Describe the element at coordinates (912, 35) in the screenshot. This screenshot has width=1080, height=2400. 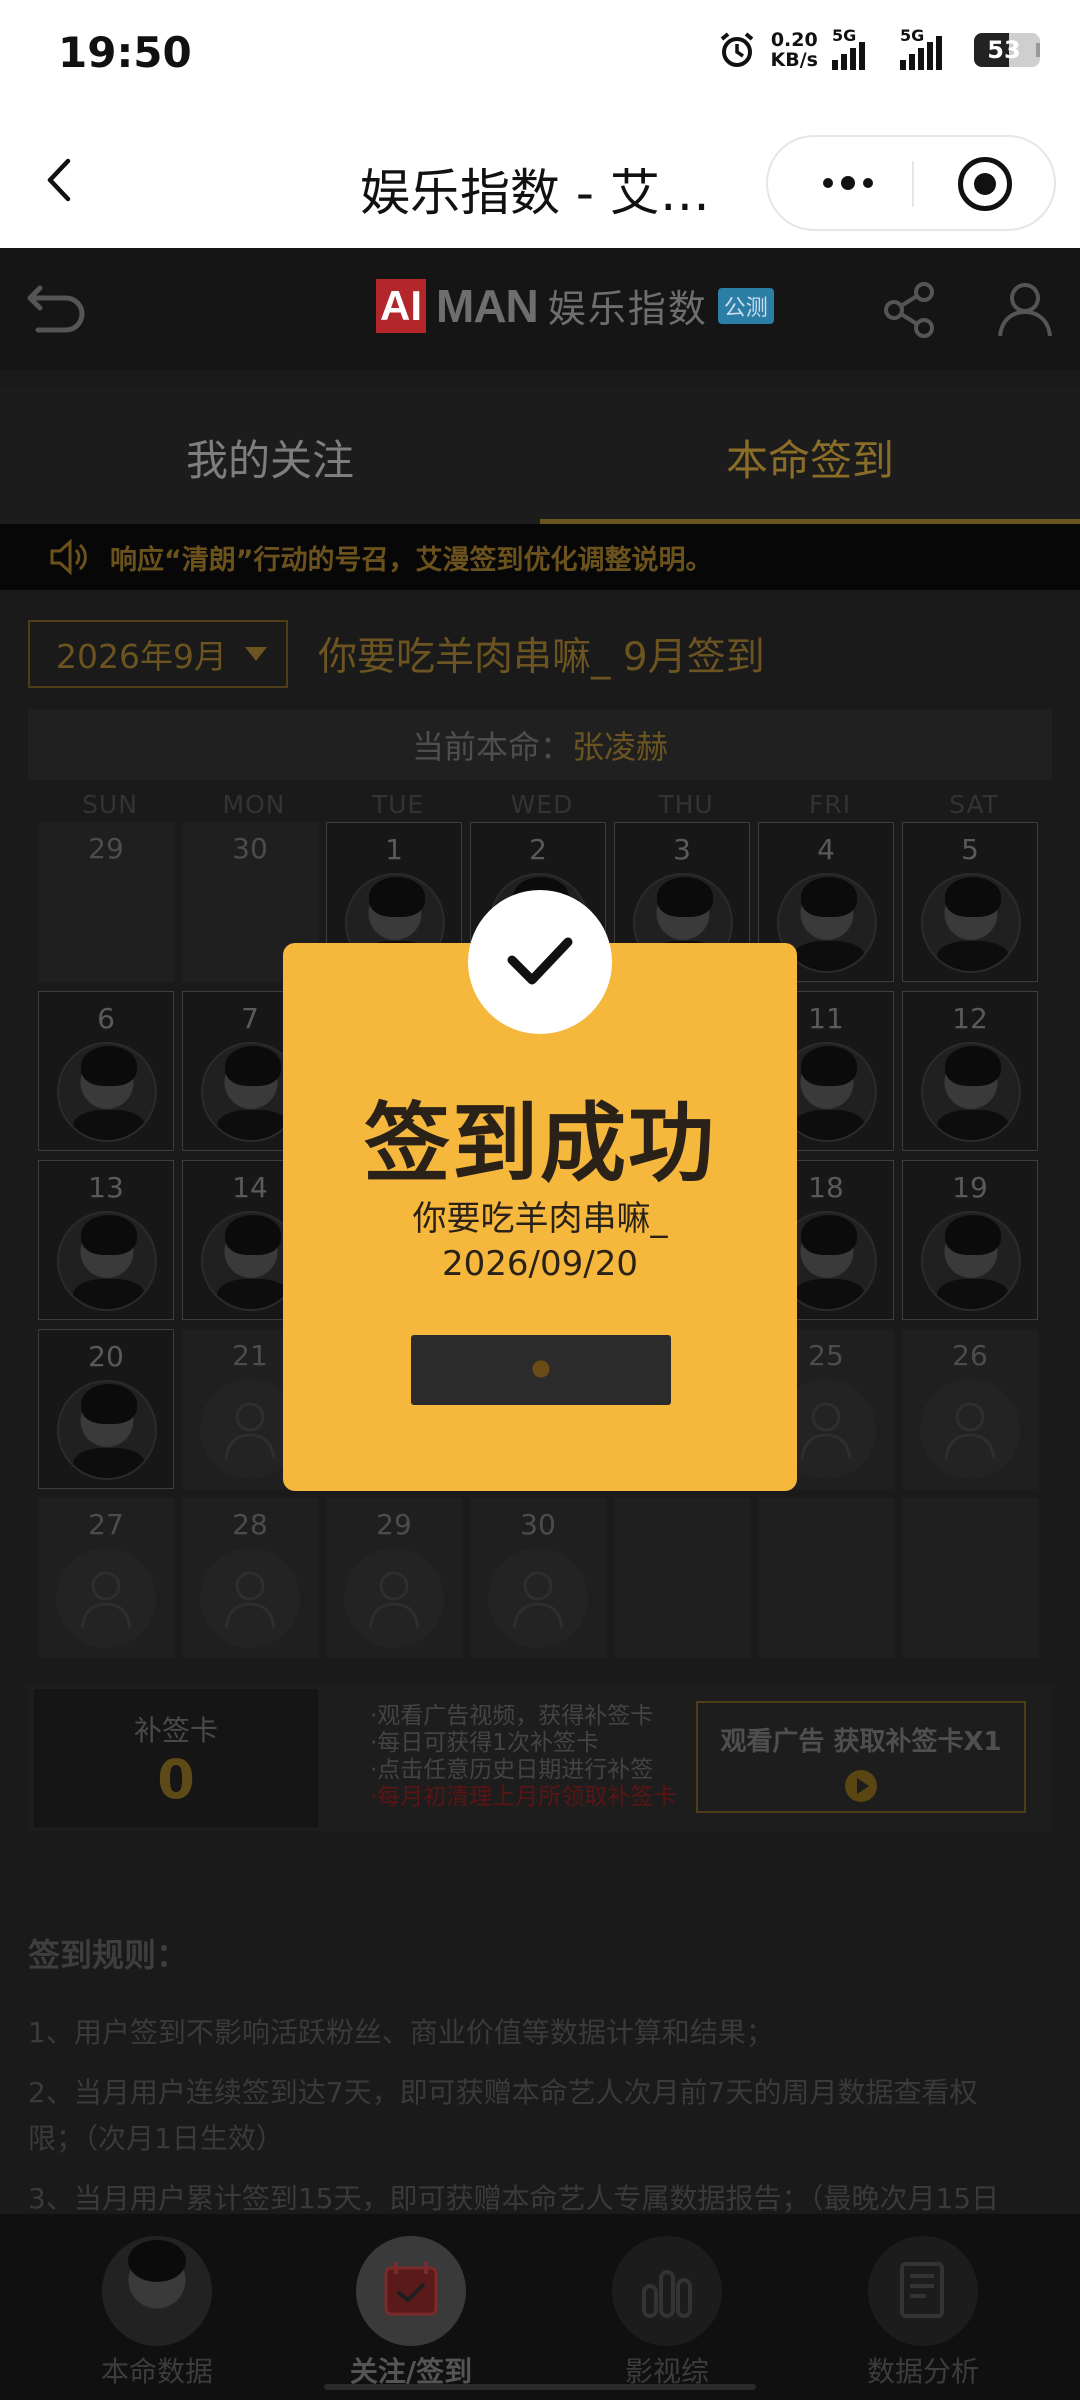
I see `signal-label-2: 5G` at that location.